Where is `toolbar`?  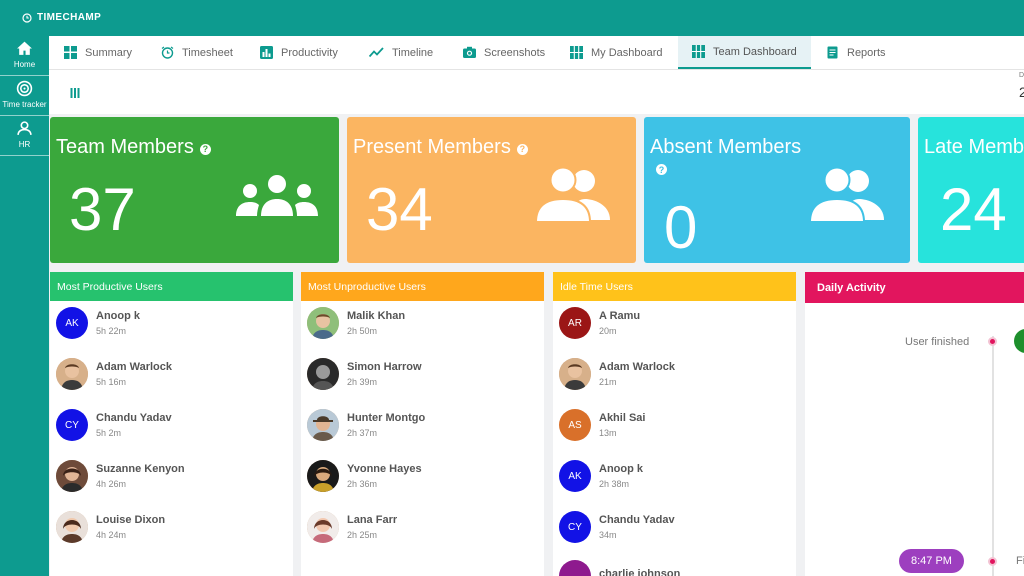
toolbar is located at coordinates (536, 92).